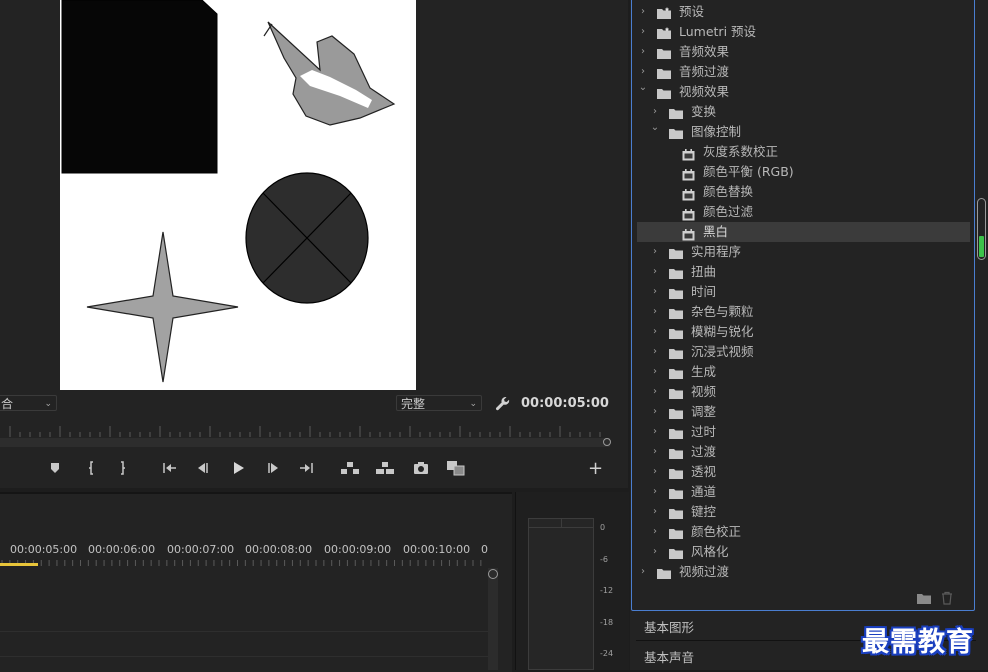 The width and height of the screenshot is (988, 672). Describe the element at coordinates (238, 468) in the screenshot. I see `play-icon` at that location.